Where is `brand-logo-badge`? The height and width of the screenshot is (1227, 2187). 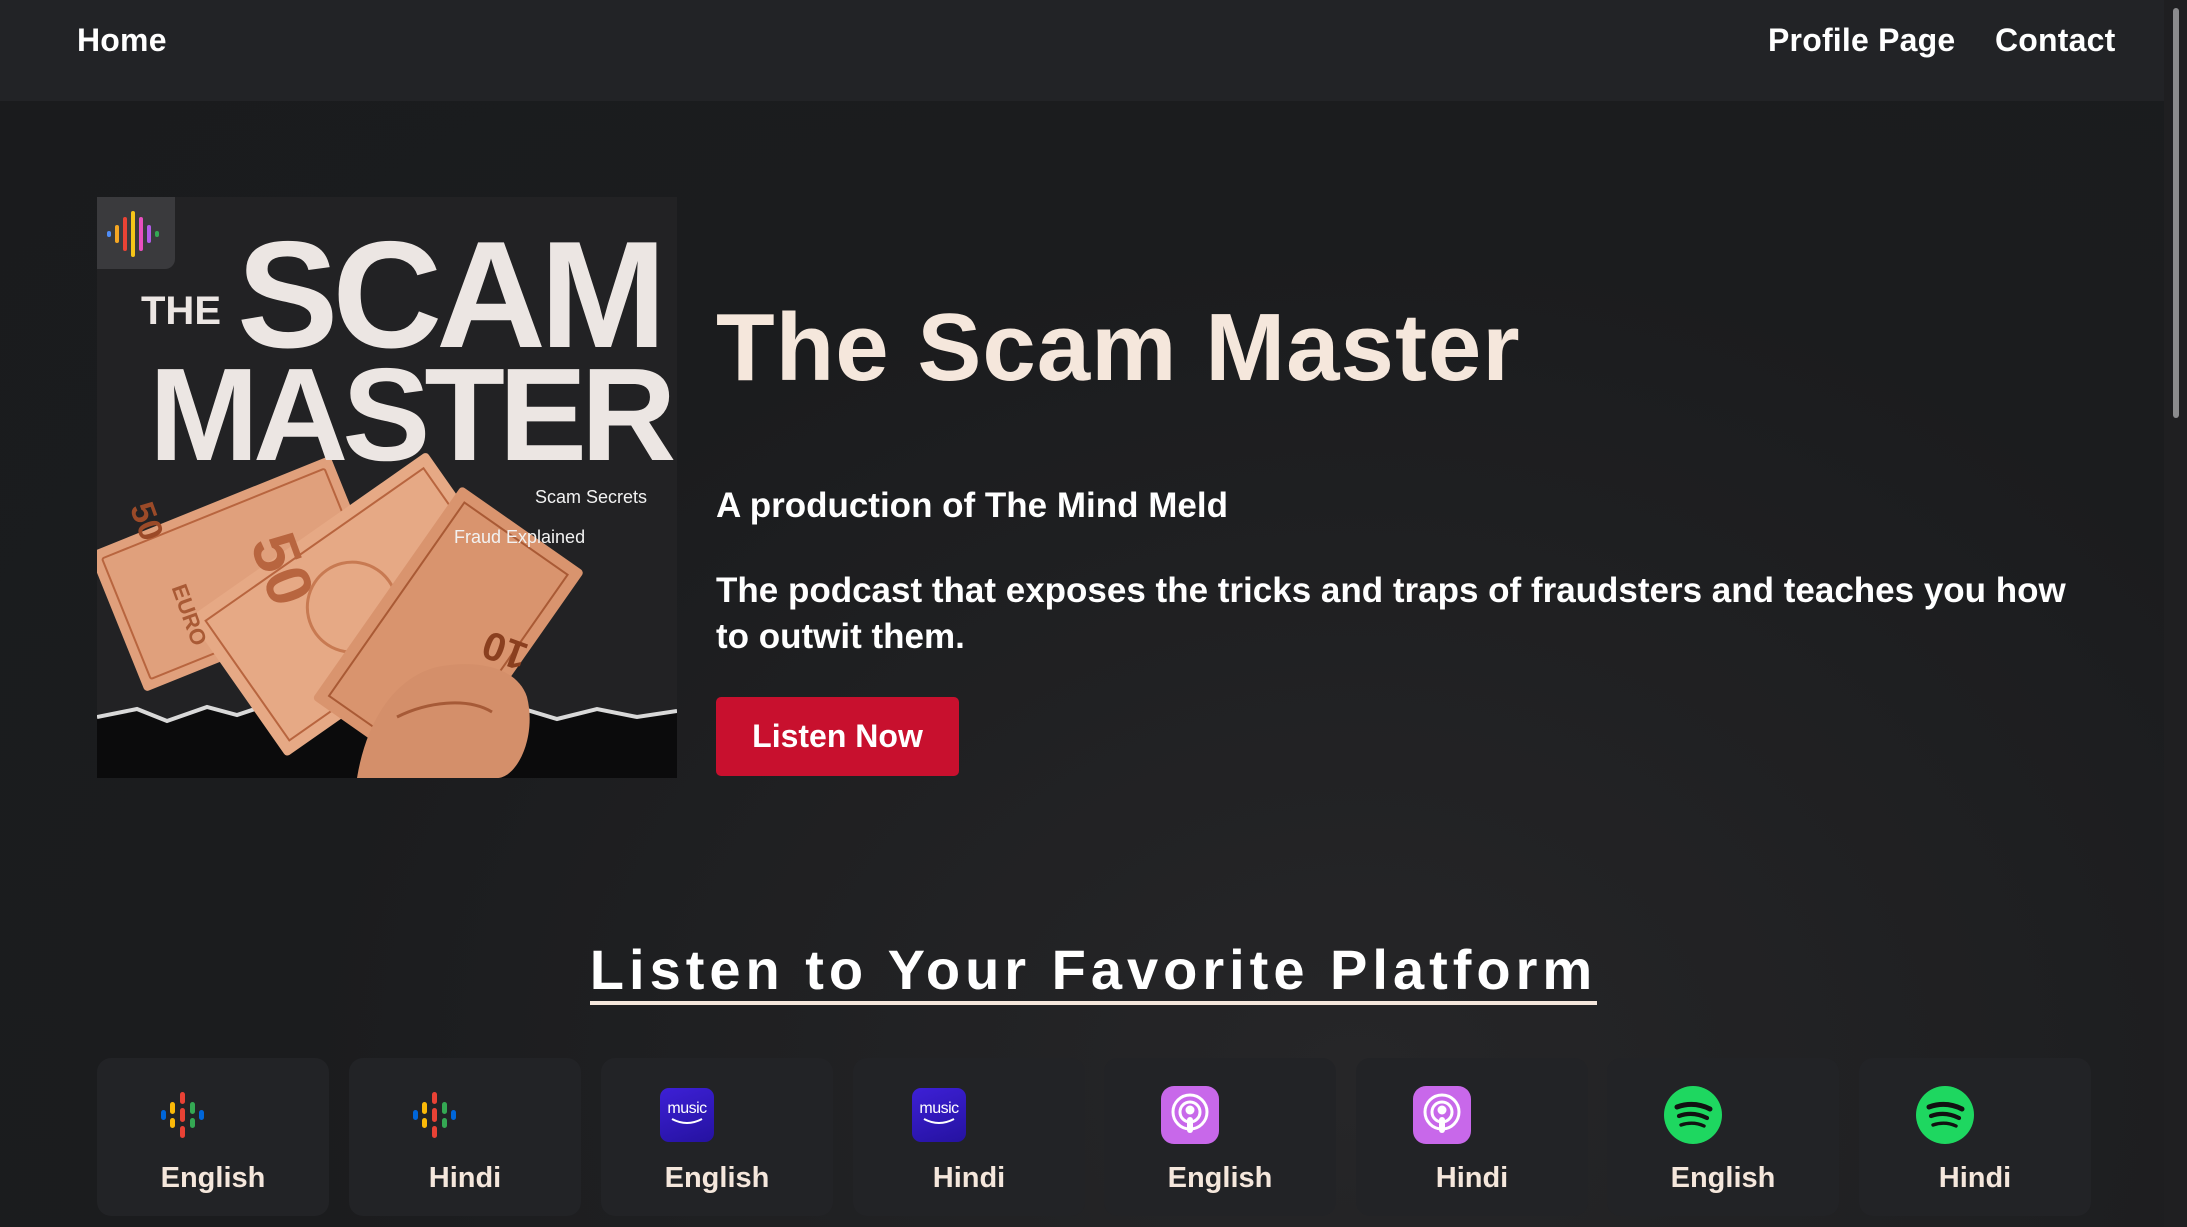 brand-logo-badge is located at coordinates (136, 233).